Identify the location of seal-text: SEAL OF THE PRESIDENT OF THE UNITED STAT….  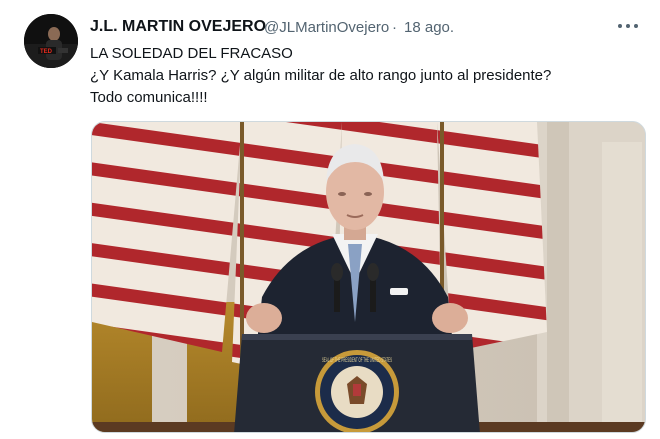
(357, 361).